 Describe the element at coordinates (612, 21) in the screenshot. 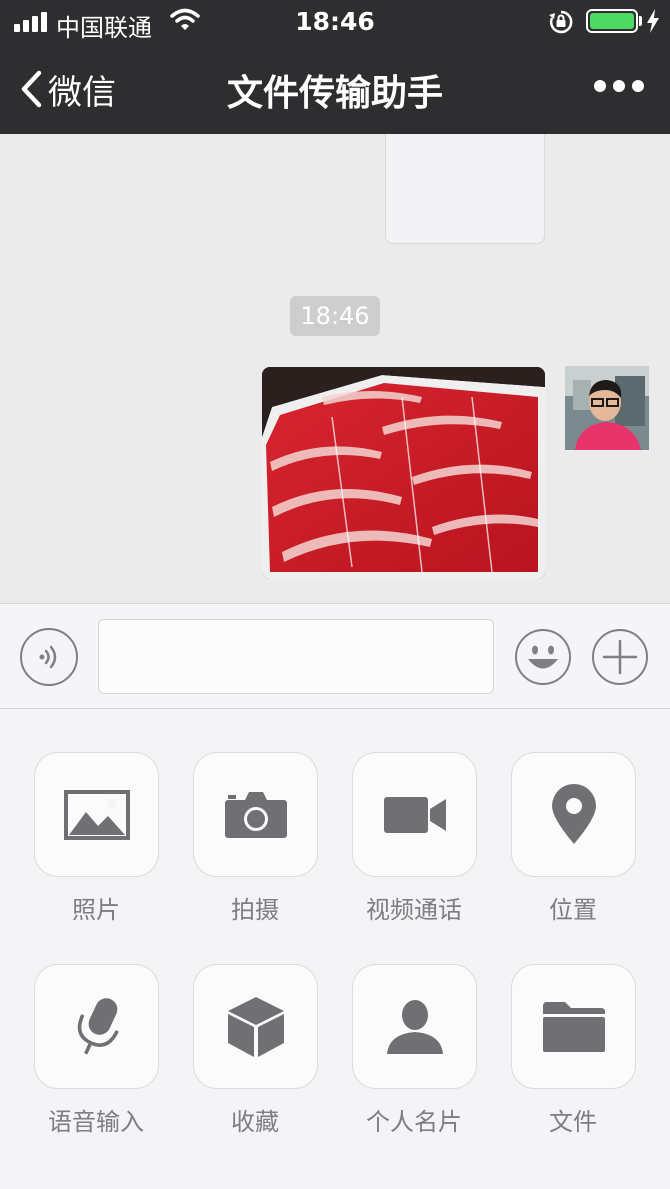

I see `battery-icon` at that location.